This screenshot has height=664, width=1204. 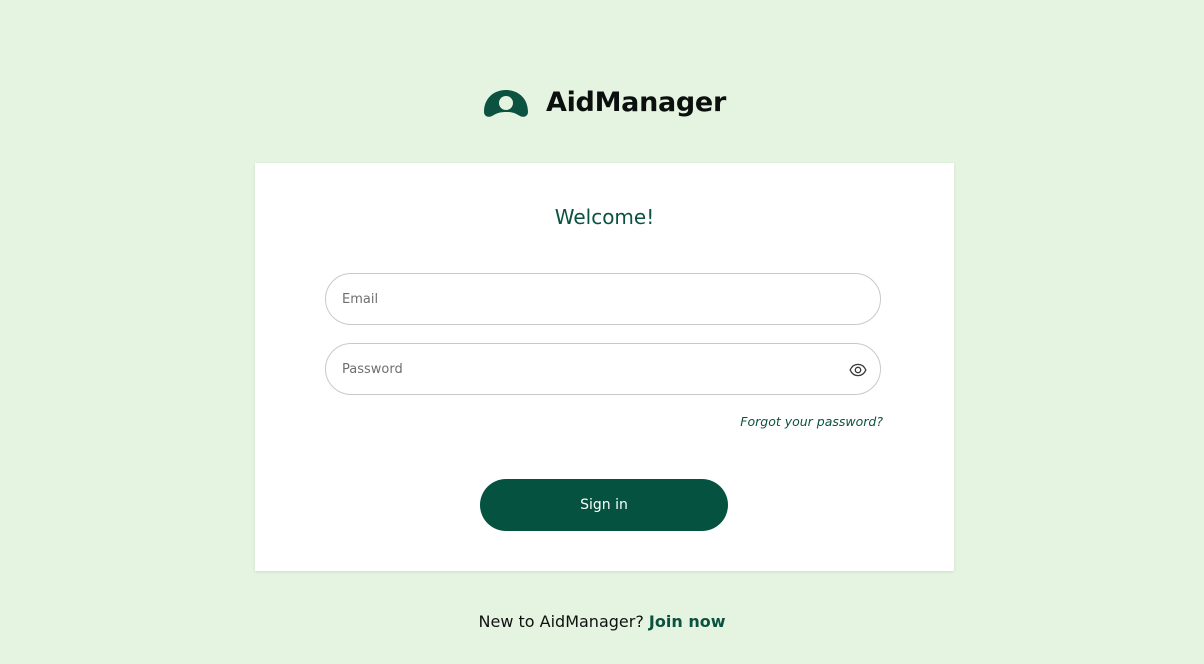 I want to click on signup-prompt: New to AidManager? Join now, so click(x=602, y=621).